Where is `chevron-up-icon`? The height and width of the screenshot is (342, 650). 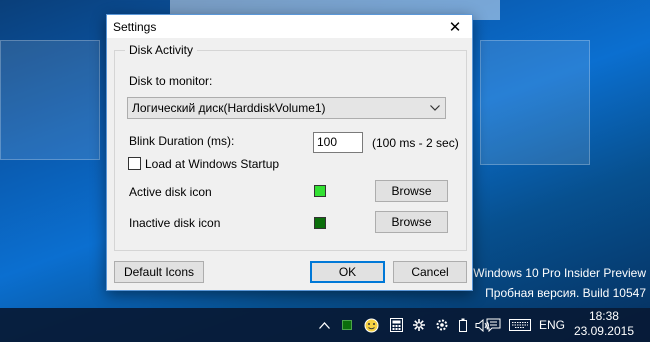
chevron-up-icon is located at coordinates (324, 325).